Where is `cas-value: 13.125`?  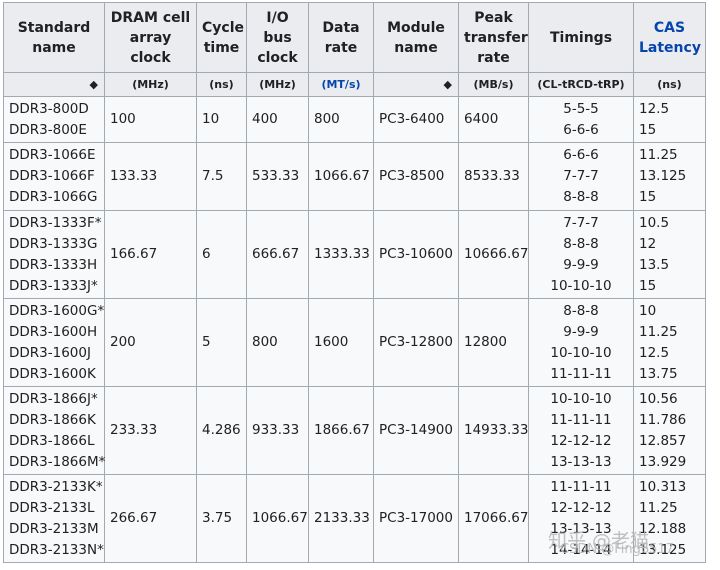 cas-value: 13.125 is located at coordinates (663, 549).